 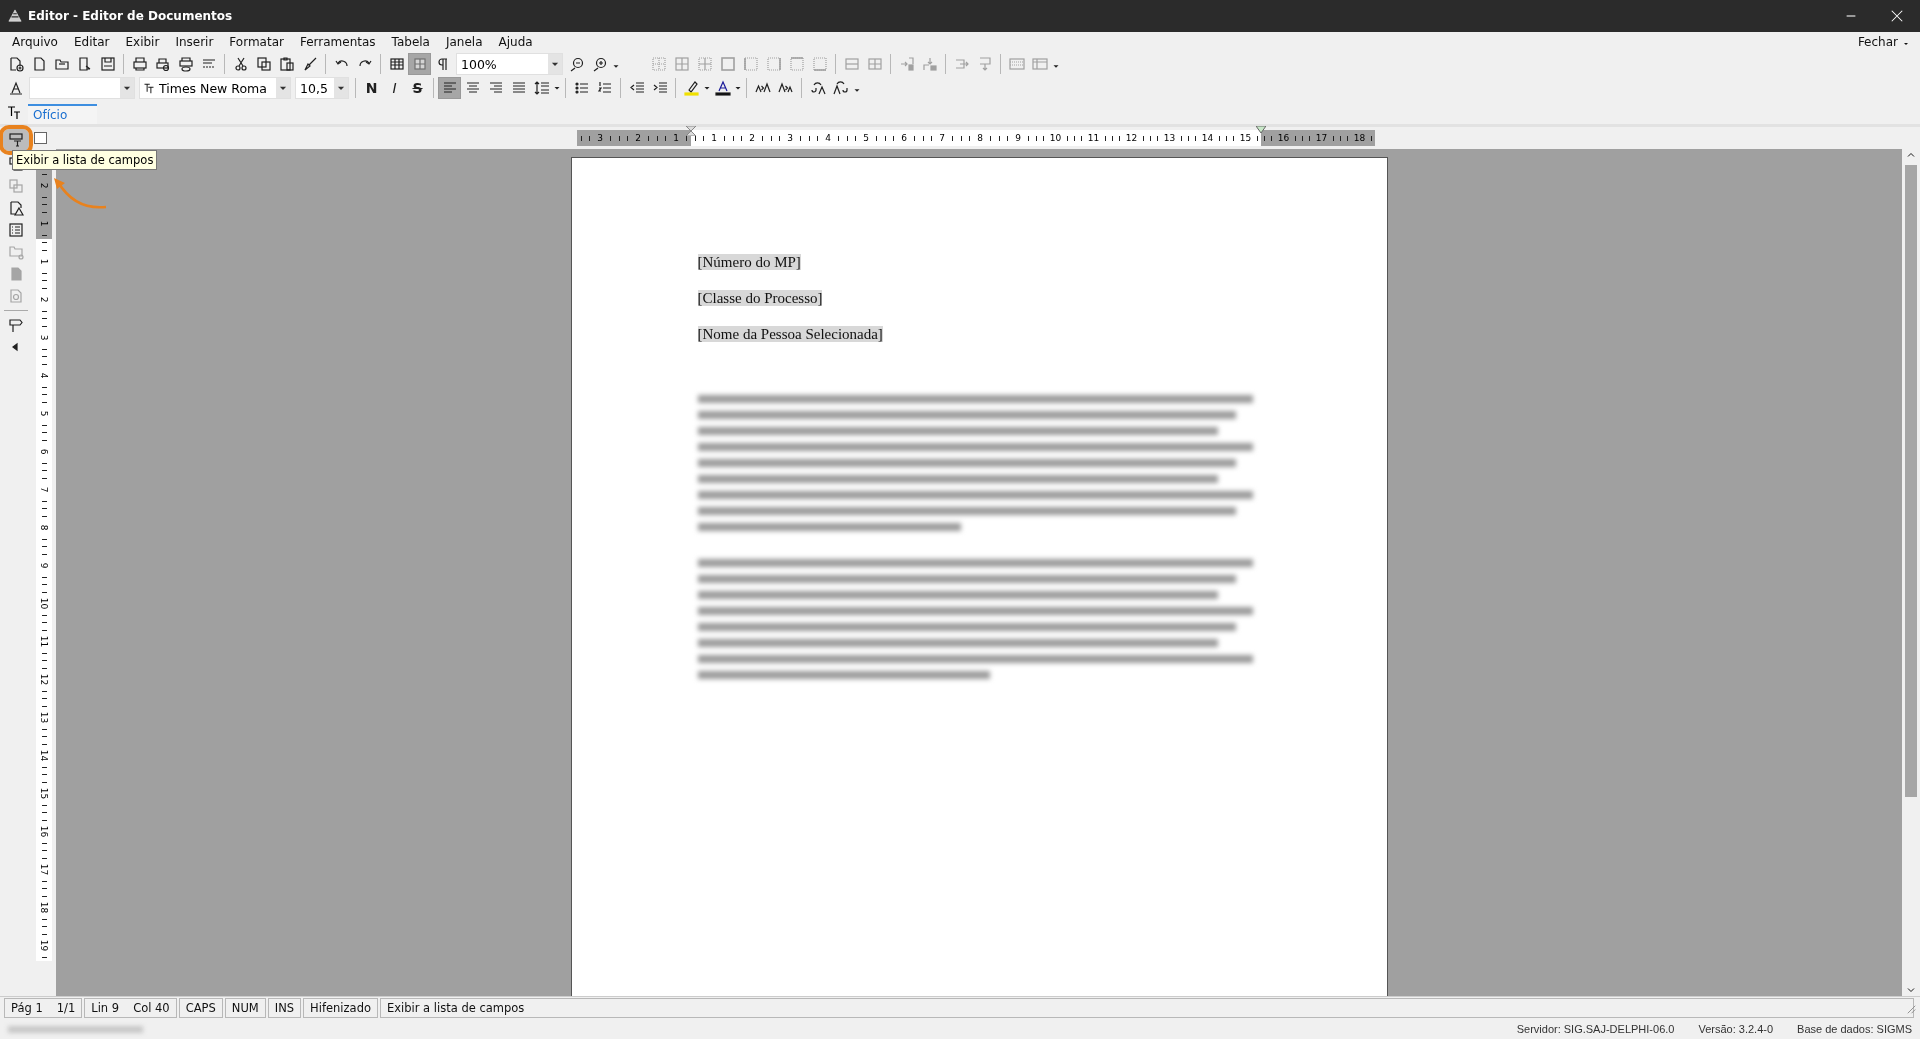 What do you see at coordinates (215, 88) in the screenshot?
I see `dropdown-field: Times New Roma` at bounding box center [215, 88].